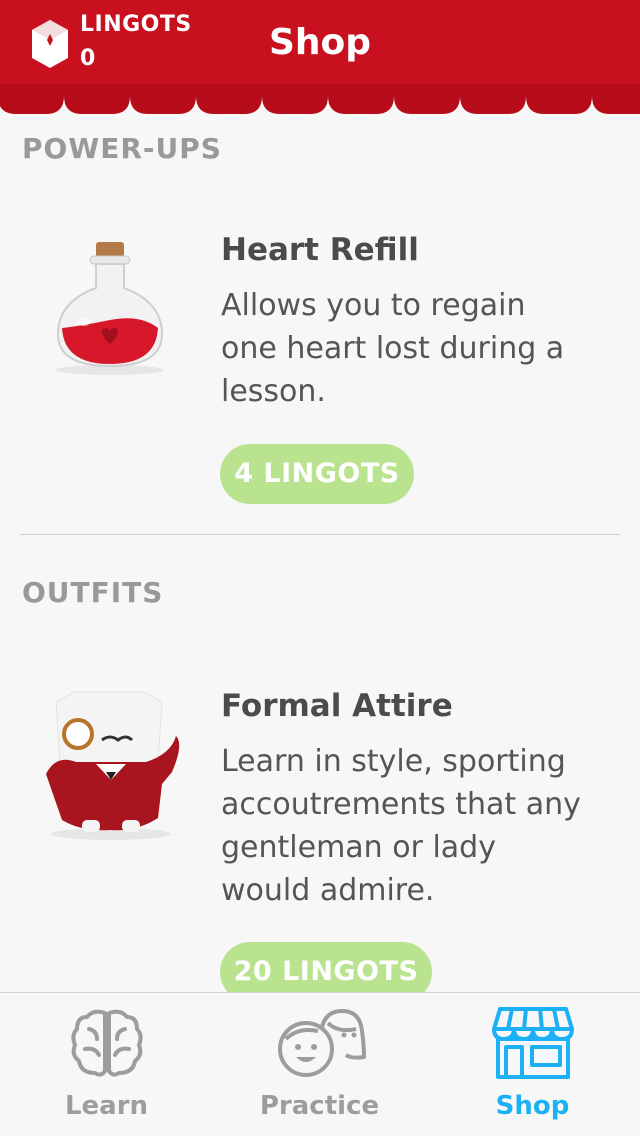 The height and width of the screenshot is (1136, 640). What do you see at coordinates (321, 1043) in the screenshot?
I see `faces-icon` at bounding box center [321, 1043].